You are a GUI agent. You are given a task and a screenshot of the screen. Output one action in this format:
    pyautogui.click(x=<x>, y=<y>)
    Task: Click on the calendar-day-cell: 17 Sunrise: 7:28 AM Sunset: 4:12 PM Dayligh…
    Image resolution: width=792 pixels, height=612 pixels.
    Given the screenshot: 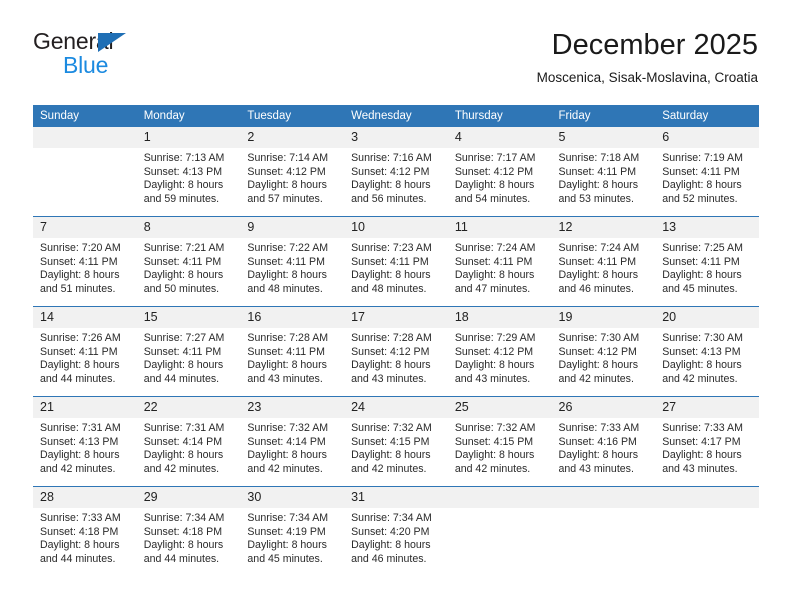 What is the action you would take?
    pyautogui.click(x=396, y=351)
    